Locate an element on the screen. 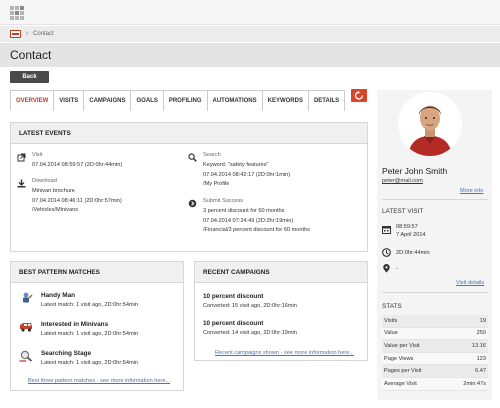  latest-visit-date: 7 April 2014 is located at coordinates (411, 235).